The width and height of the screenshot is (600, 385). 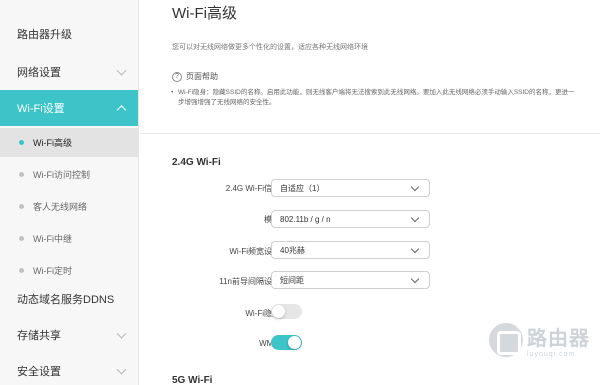 What do you see at coordinates (69, 72) in the screenshot?
I see `sidebar-item-network-settings: 网络设置` at bounding box center [69, 72].